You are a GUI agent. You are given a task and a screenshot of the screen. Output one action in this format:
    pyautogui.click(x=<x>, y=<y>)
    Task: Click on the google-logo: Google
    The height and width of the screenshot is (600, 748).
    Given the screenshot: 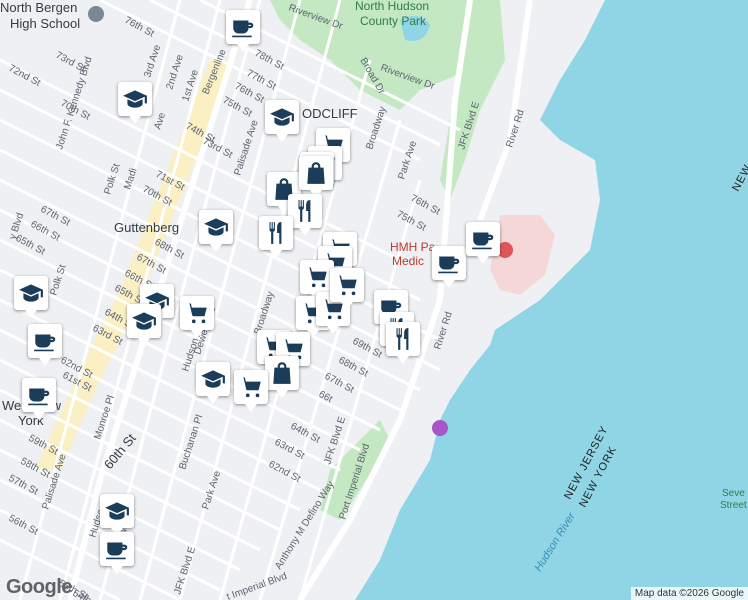 What is the action you would take?
    pyautogui.click(x=39, y=587)
    